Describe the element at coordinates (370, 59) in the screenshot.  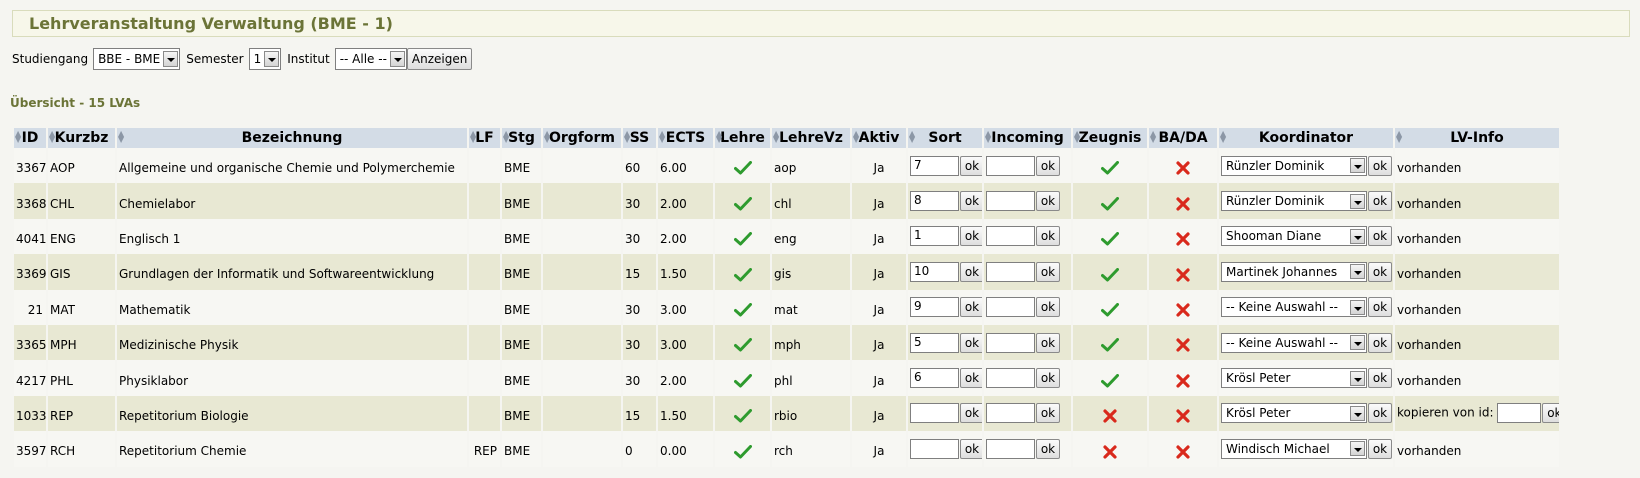
I see `institut-select: -- Alle --` at that location.